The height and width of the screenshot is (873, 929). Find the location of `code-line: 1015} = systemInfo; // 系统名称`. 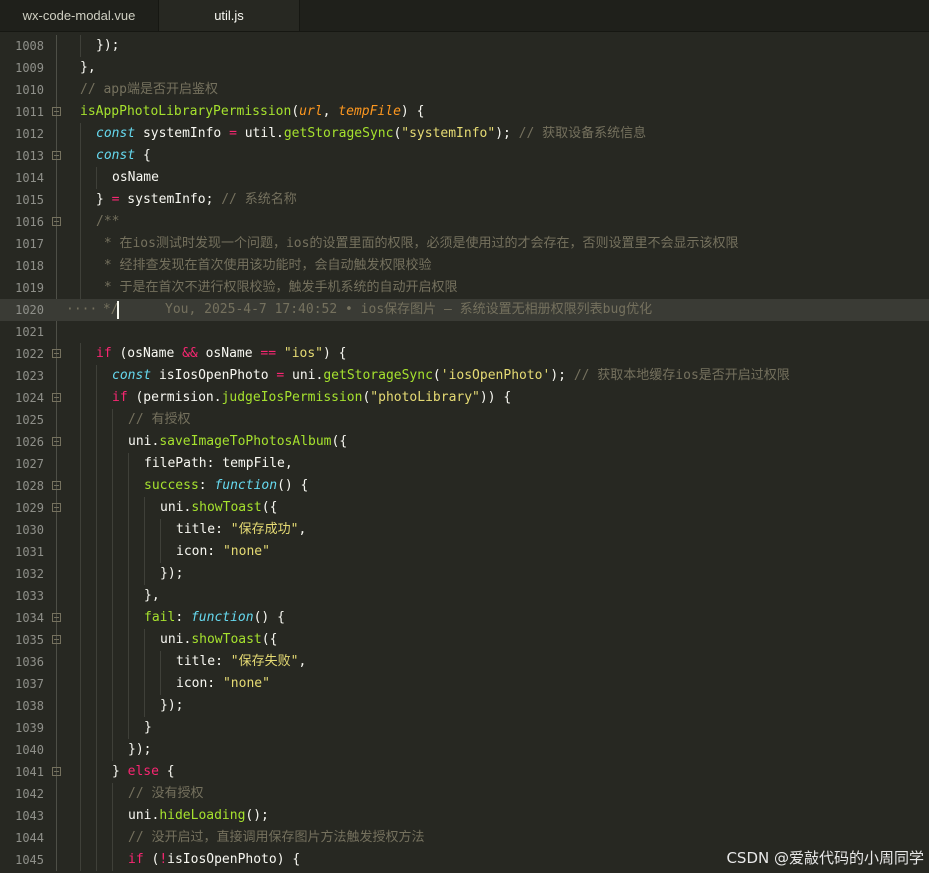

code-line: 1015} = systemInfo; // 系统名称 is located at coordinates (464, 200).